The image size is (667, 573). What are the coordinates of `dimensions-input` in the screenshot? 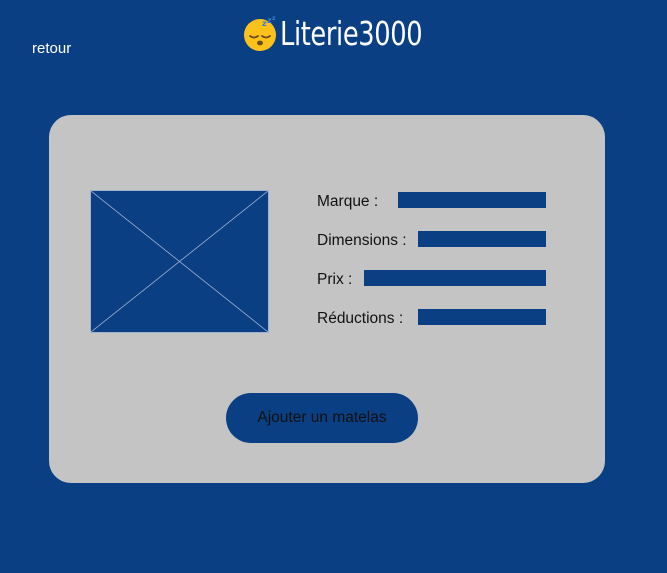 It's located at (482, 239).